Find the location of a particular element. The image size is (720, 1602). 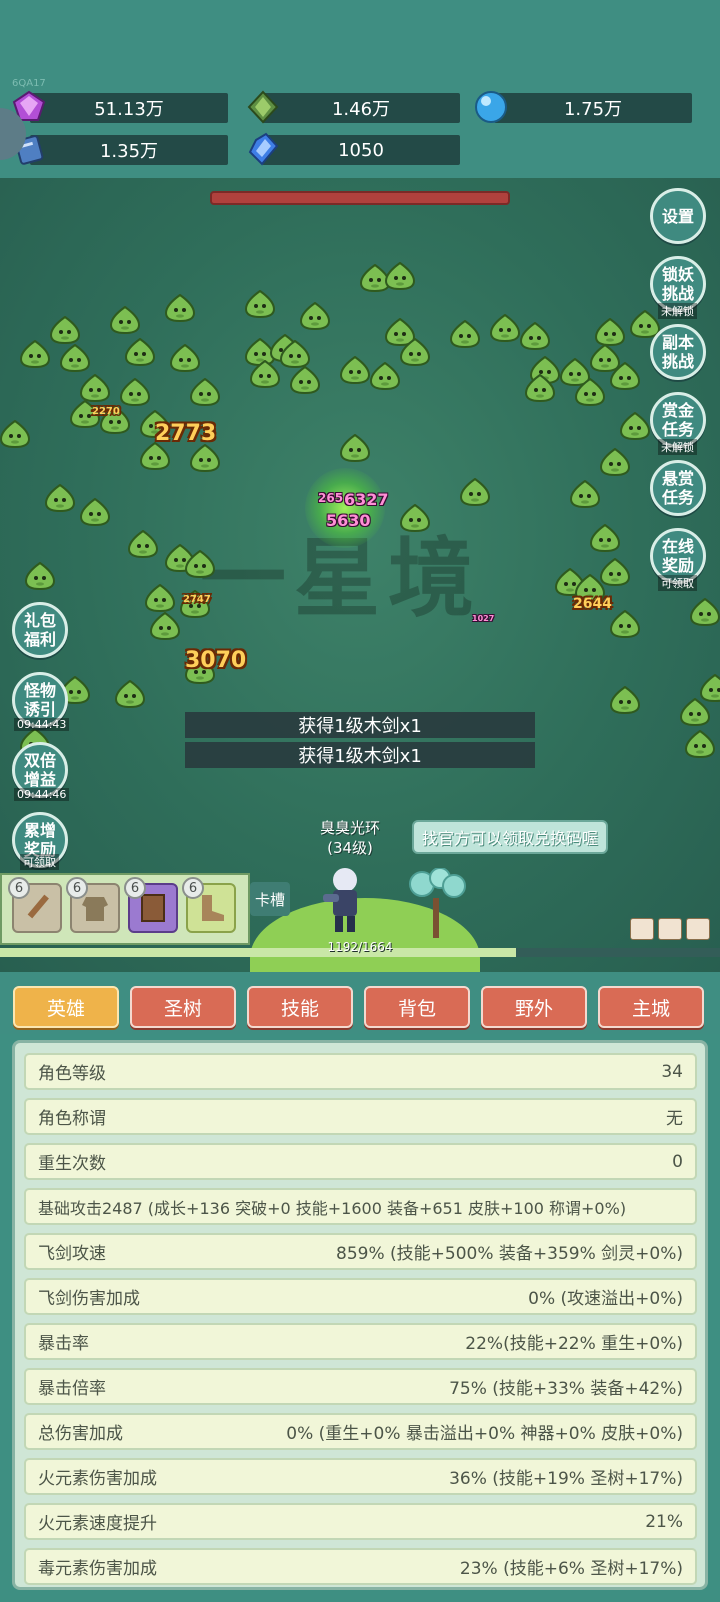

stat-label: 总伤害加成 is located at coordinates (80, 1434).